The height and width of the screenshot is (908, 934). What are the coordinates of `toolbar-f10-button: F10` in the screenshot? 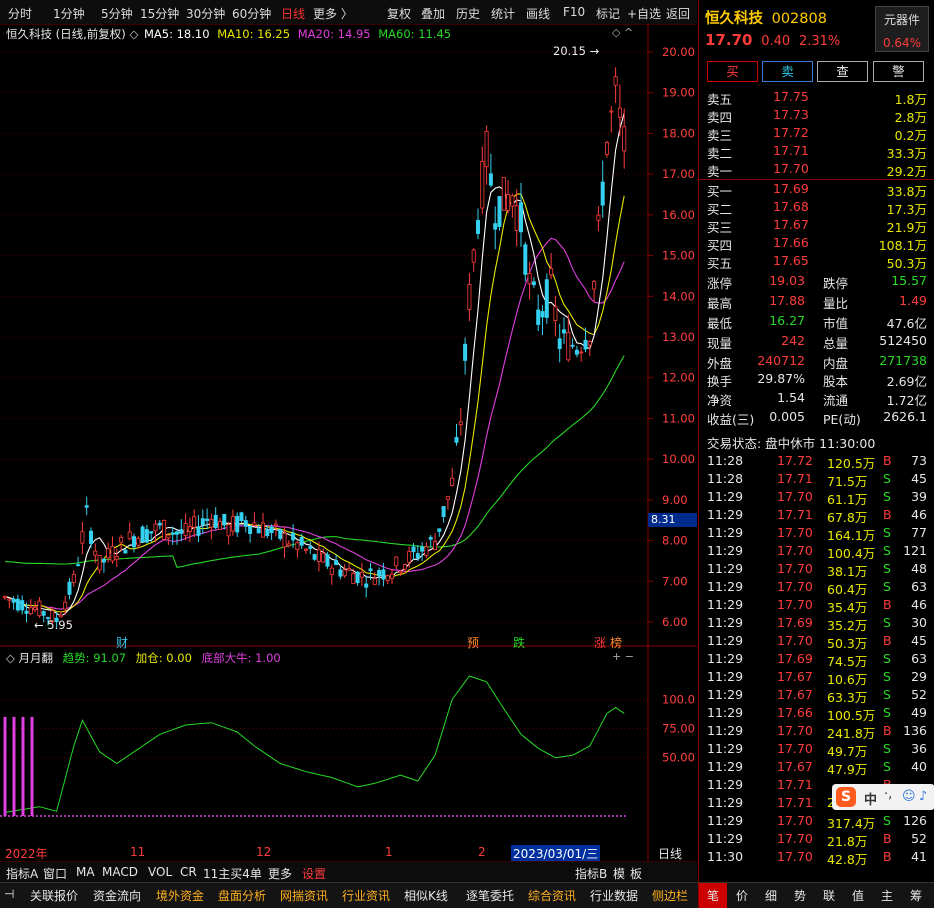 It's located at (574, 12).